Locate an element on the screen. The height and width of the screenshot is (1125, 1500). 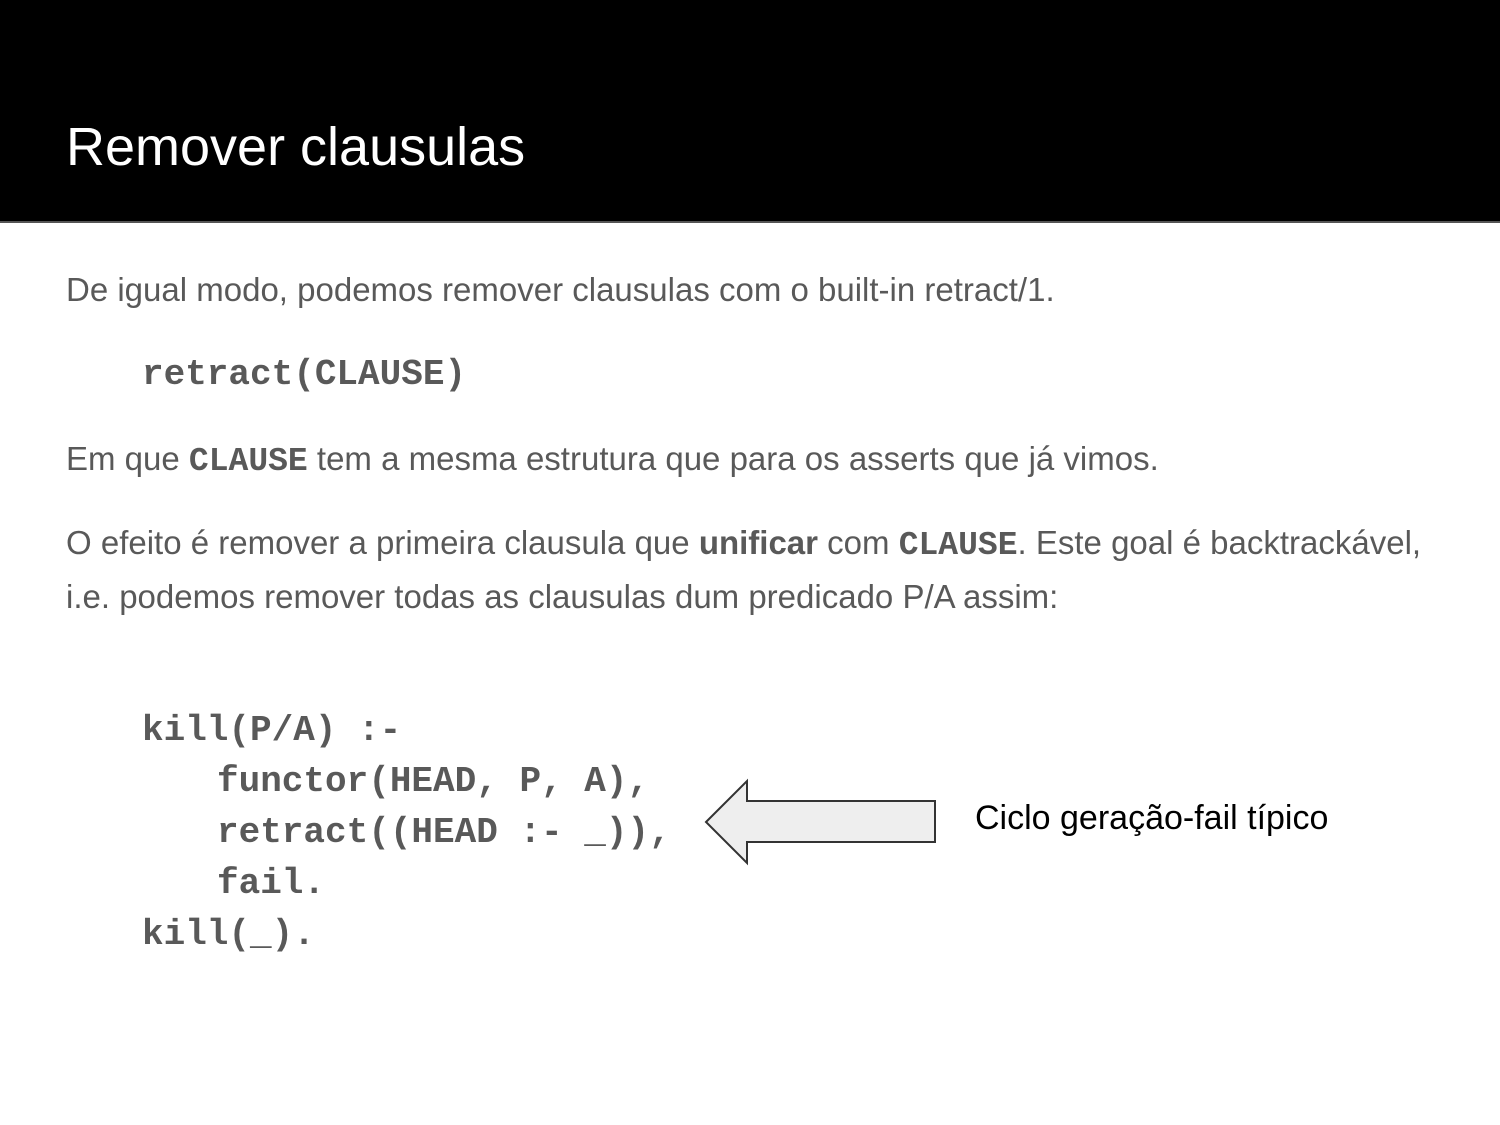
clause-structure-text-1: Em que is located at coordinates (127, 458).